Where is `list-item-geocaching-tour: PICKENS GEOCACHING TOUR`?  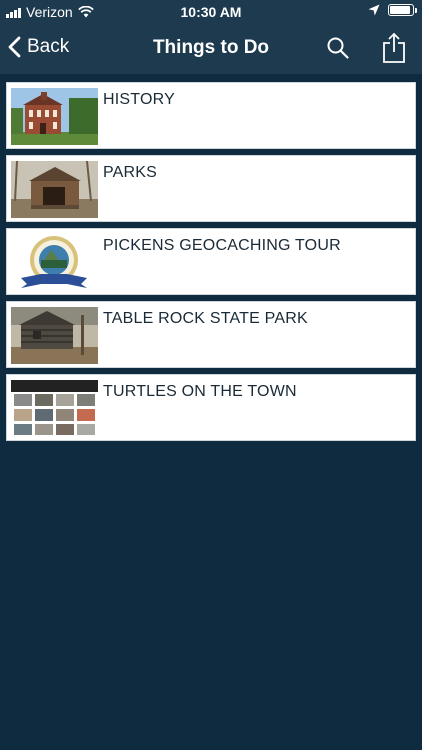 list-item-geocaching-tour: PICKENS GEOCACHING TOUR is located at coordinates (211, 261).